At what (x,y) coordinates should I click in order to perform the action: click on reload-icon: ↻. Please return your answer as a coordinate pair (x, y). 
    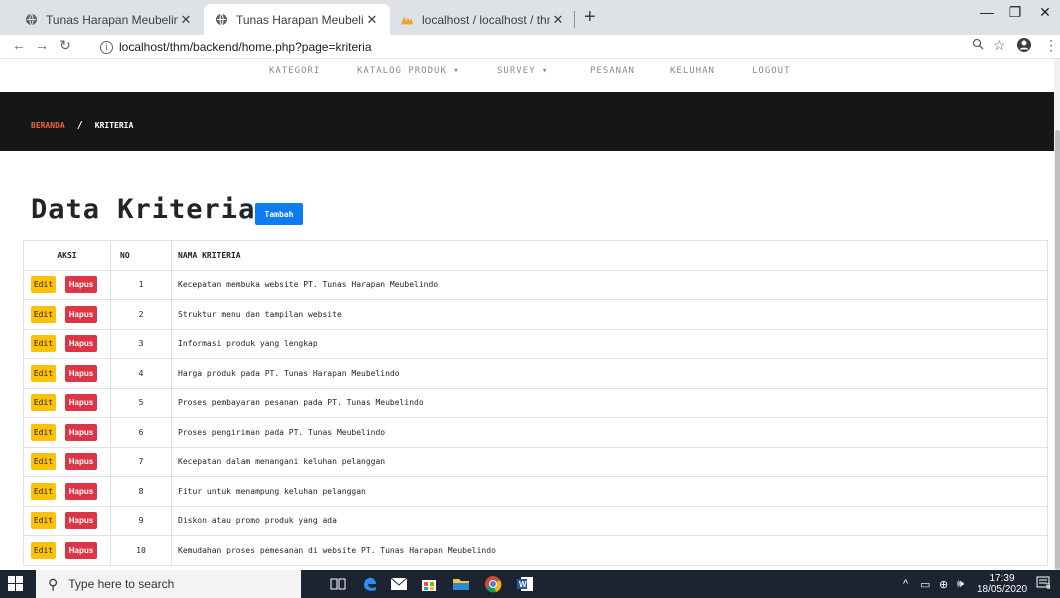
    Looking at the image, I should click on (65, 45).